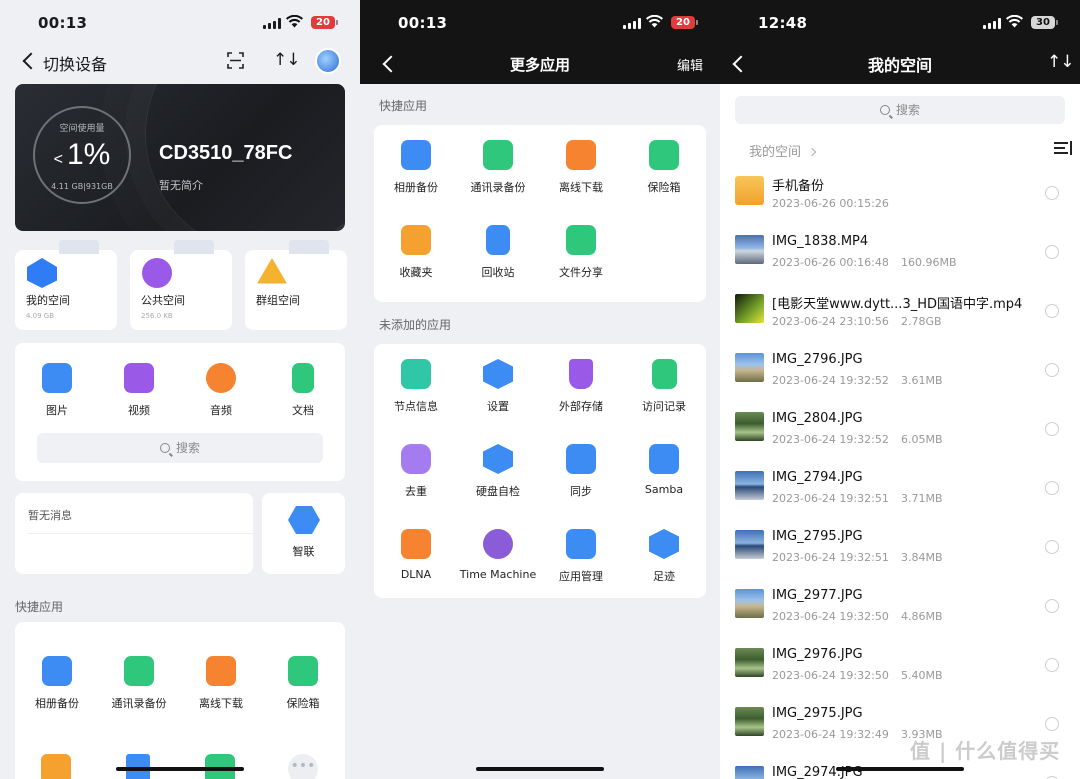  I want to click on public-space-icon, so click(157, 273).